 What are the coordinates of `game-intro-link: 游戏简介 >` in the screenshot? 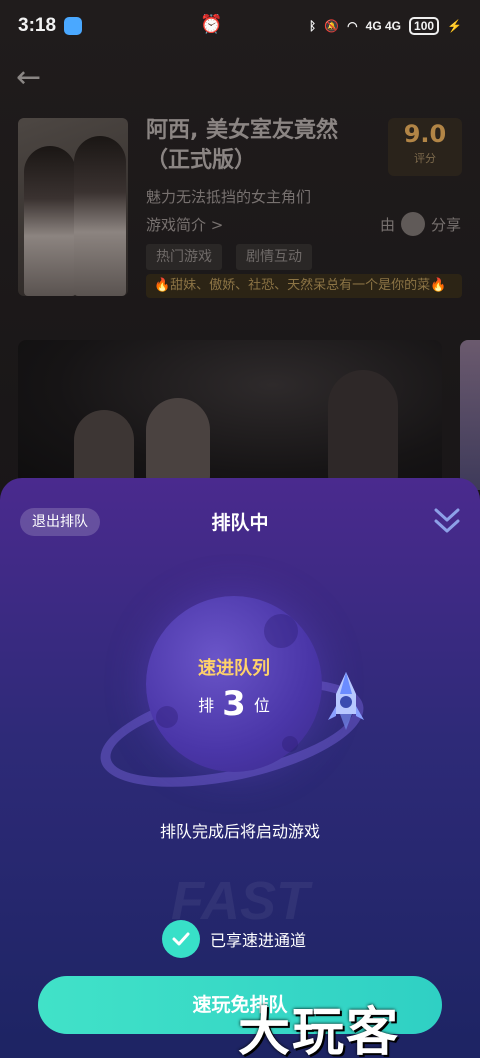 It's located at (184, 224).